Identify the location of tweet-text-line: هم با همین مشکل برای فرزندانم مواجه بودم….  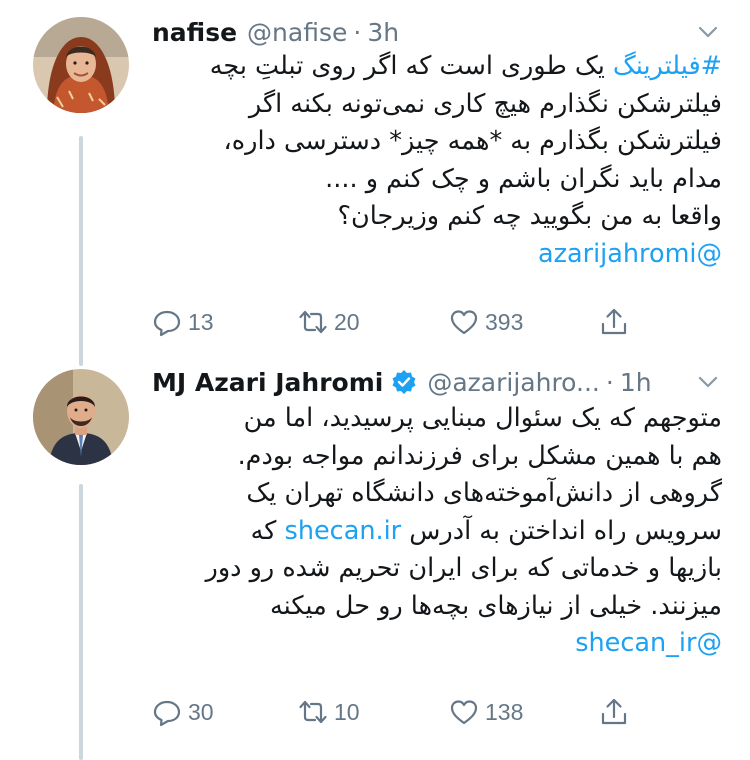
(479, 455).